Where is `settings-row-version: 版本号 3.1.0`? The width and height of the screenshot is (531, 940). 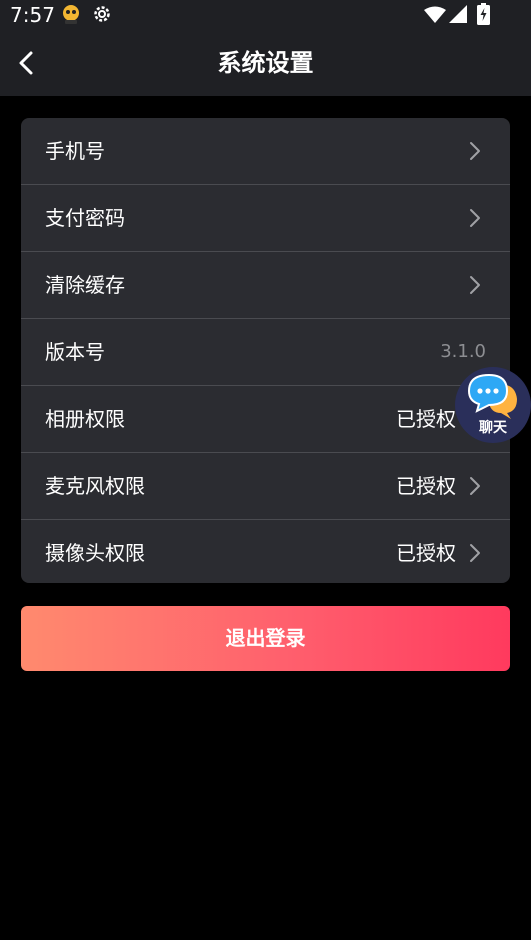 settings-row-version: 版本号 3.1.0 is located at coordinates (265, 352).